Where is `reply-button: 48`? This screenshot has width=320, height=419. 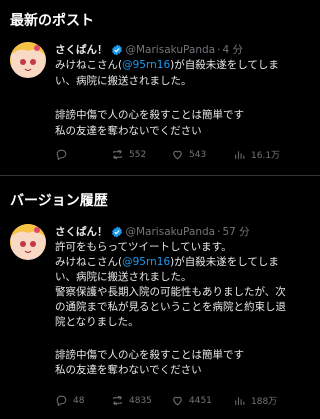 reply-button: 48 is located at coordinates (69, 400).